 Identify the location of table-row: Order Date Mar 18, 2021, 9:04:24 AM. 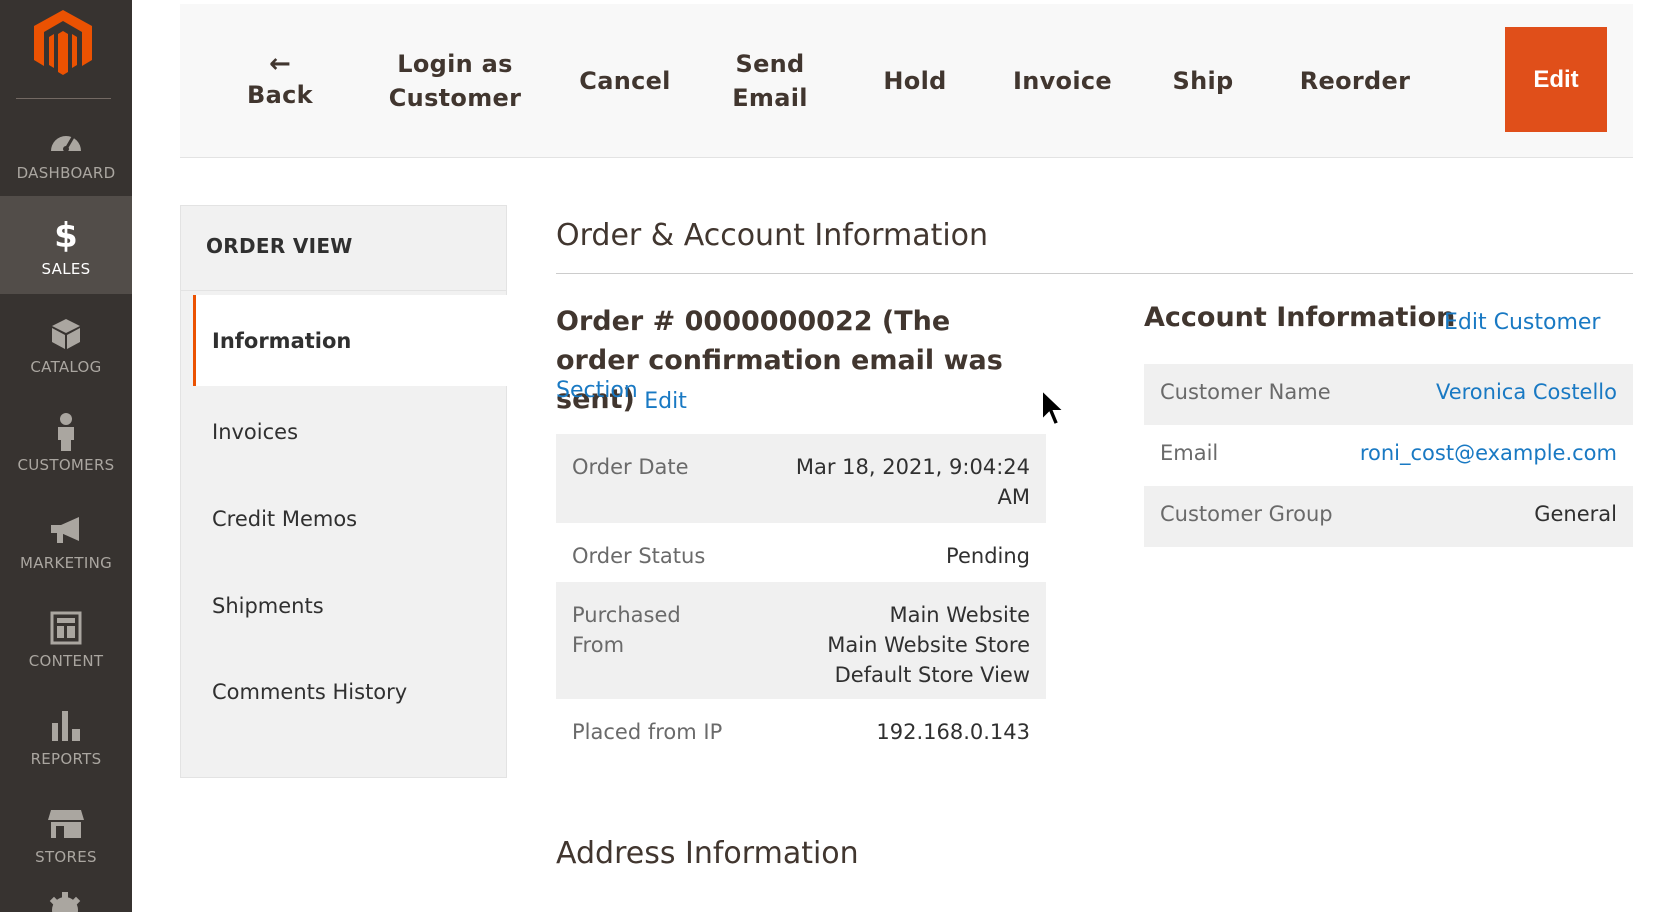
(801, 478).